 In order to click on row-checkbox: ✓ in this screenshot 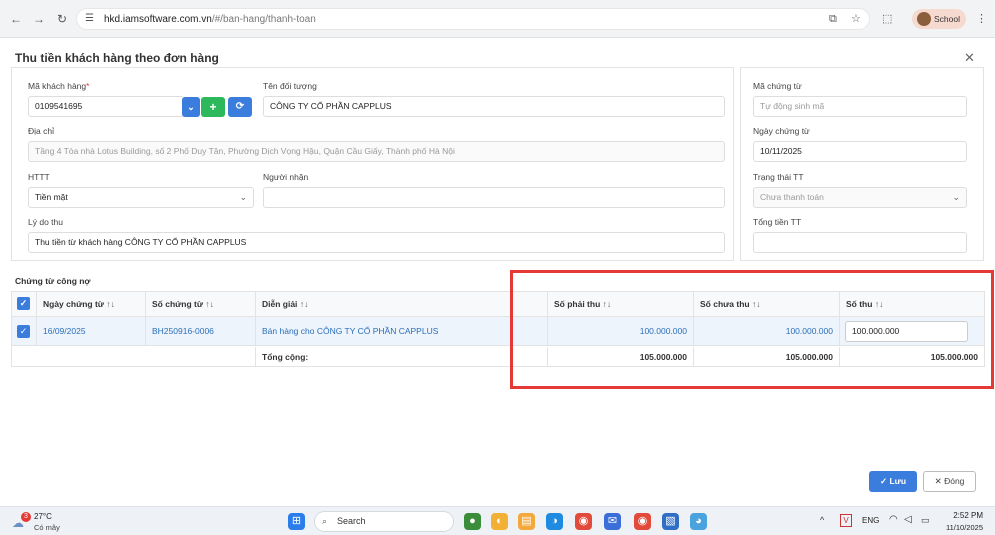, I will do `click(23, 331)`.